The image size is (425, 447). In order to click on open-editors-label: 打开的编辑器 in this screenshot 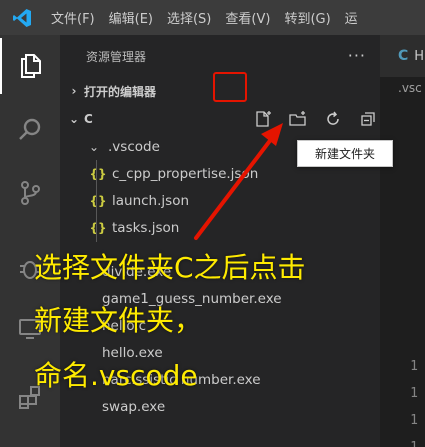, I will do `click(120, 91)`.